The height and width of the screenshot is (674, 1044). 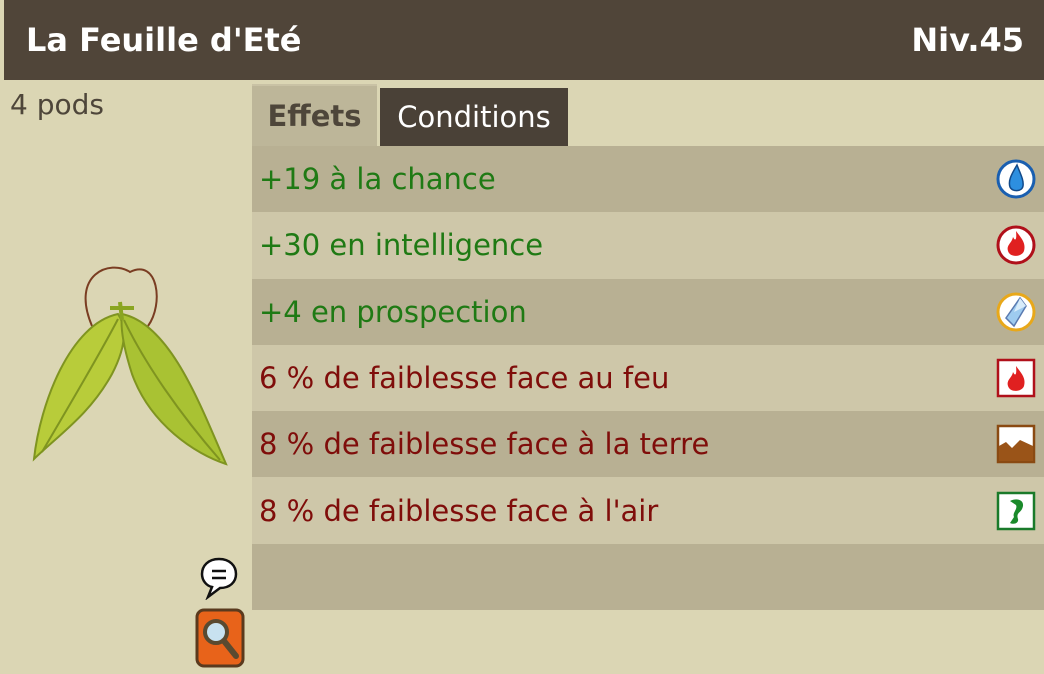 What do you see at coordinates (484, 444) in the screenshot?
I see `effect-text: 8 % de faiblesse face à la terre` at bounding box center [484, 444].